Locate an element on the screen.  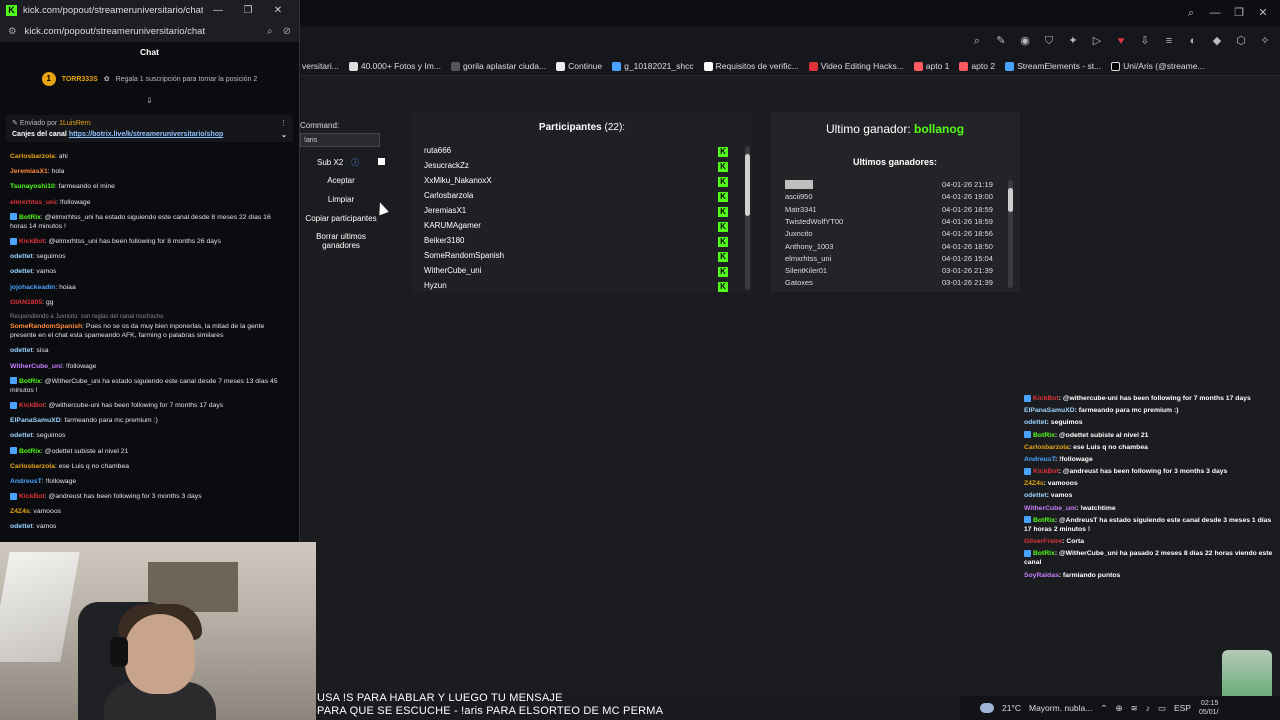
weather-icon is located at coordinates (987, 708).